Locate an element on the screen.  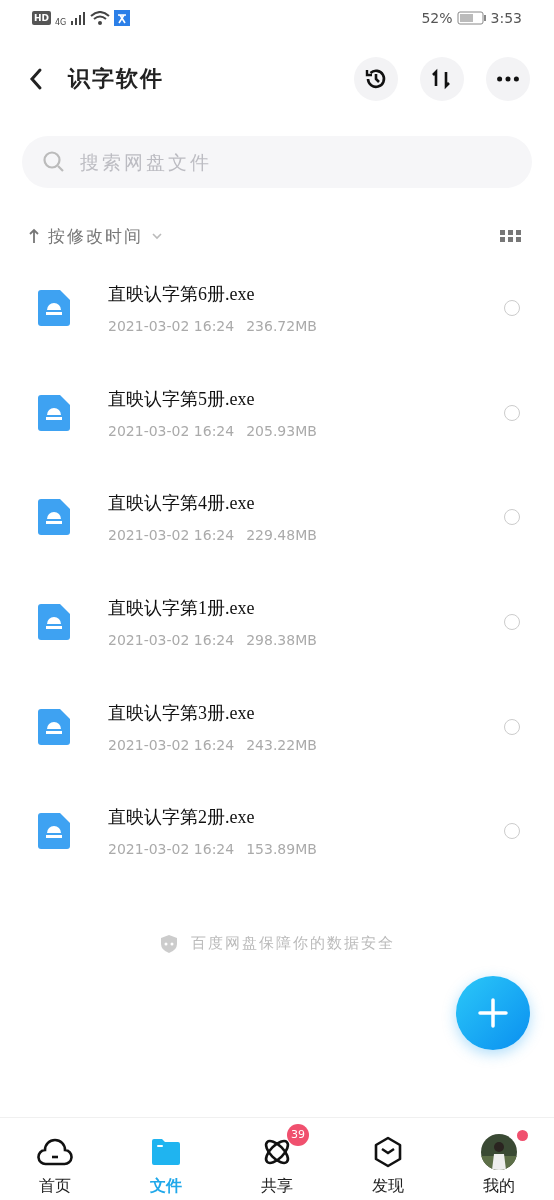
hd-icon: HD is located at coordinates (41, 18).